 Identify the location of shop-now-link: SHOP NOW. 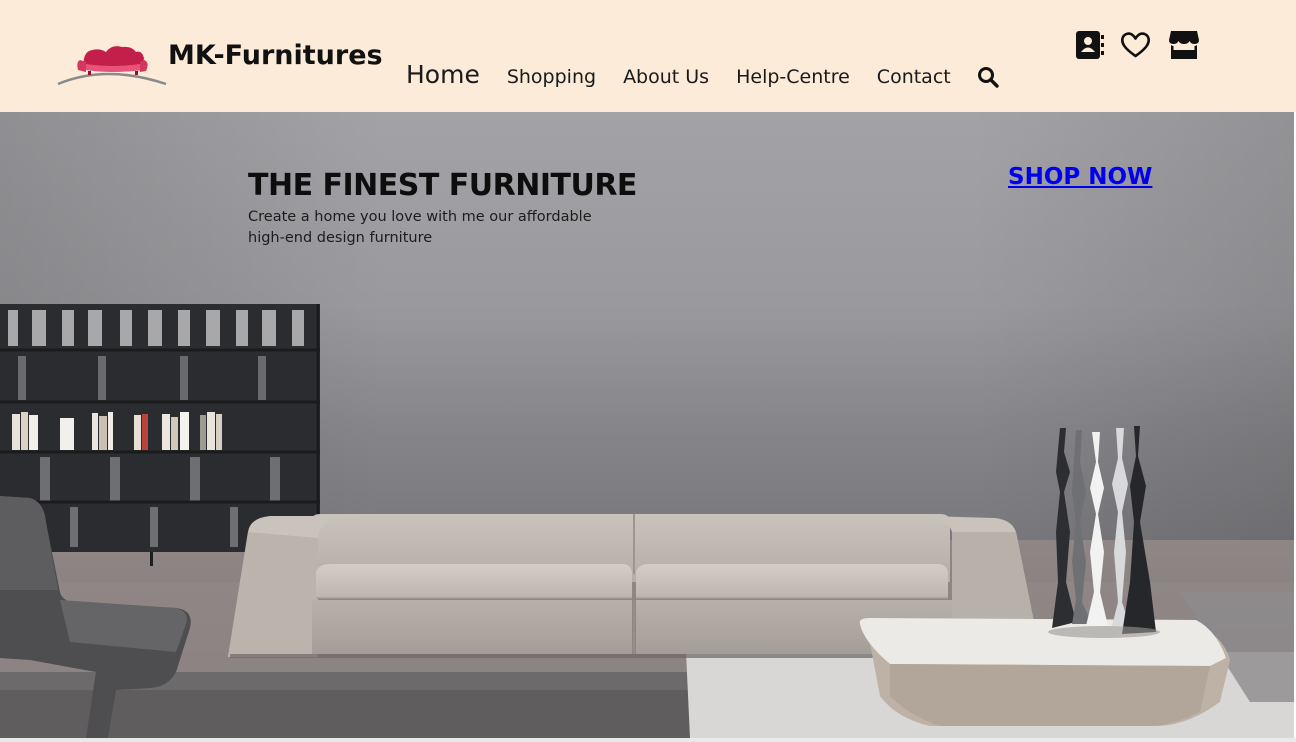
(1080, 177).